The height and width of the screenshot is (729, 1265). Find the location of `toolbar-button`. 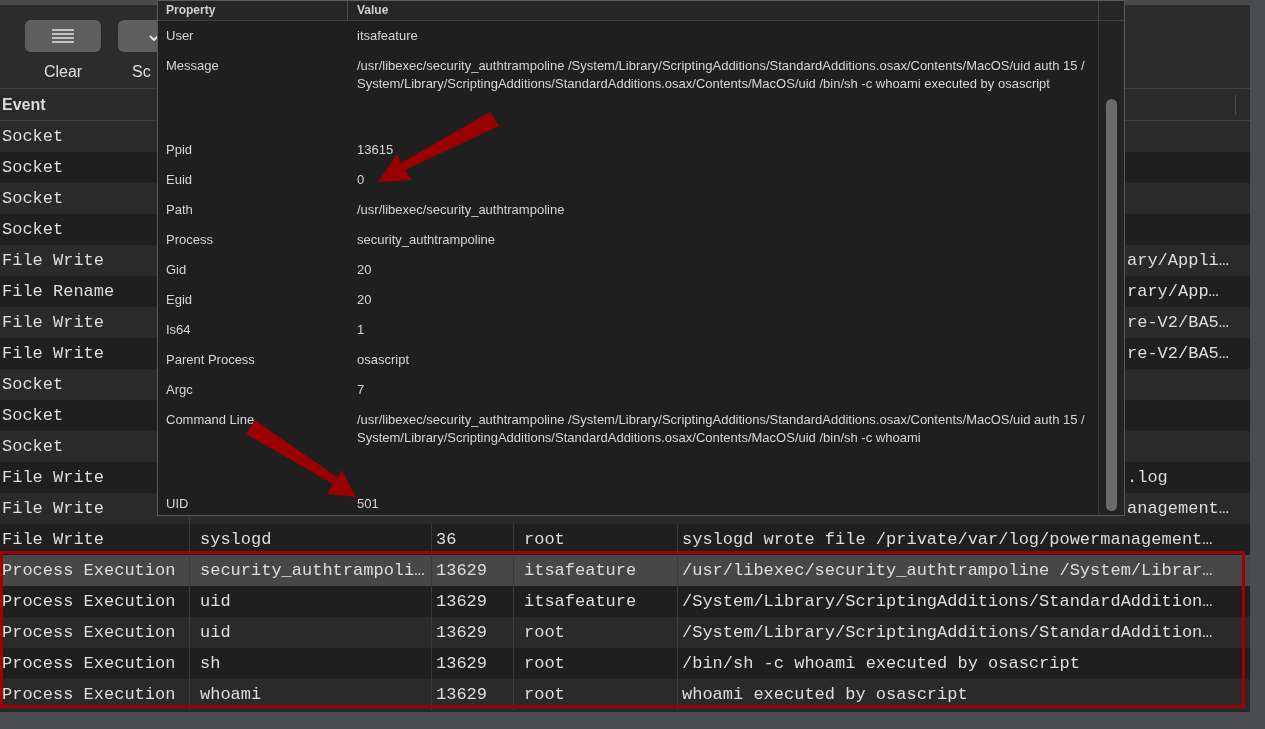

toolbar-button is located at coordinates (63, 36).